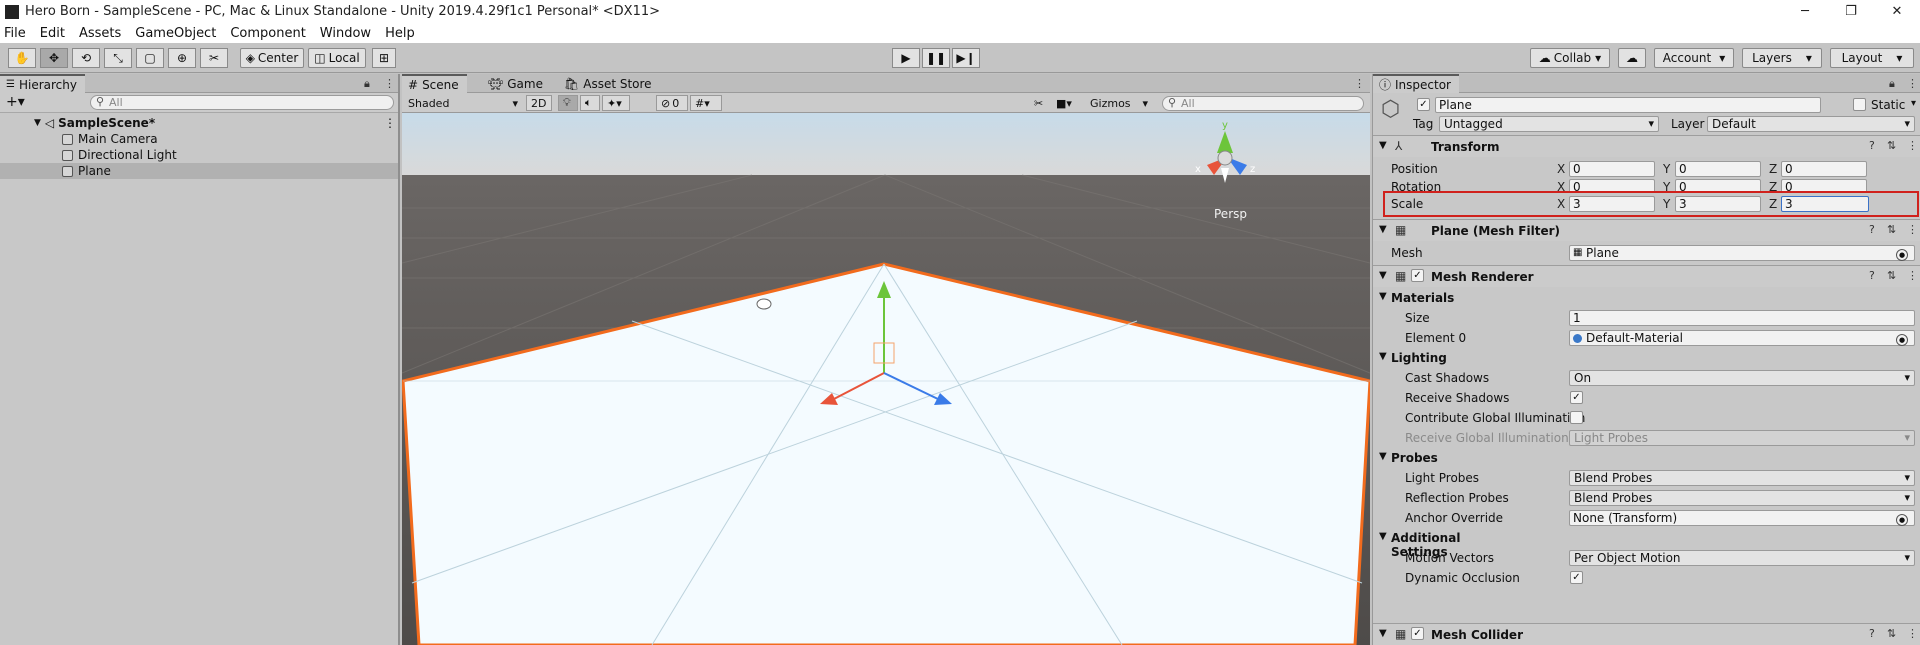 The width and height of the screenshot is (1920, 645). I want to click on rotation-x-field: 0, so click(1612, 185).